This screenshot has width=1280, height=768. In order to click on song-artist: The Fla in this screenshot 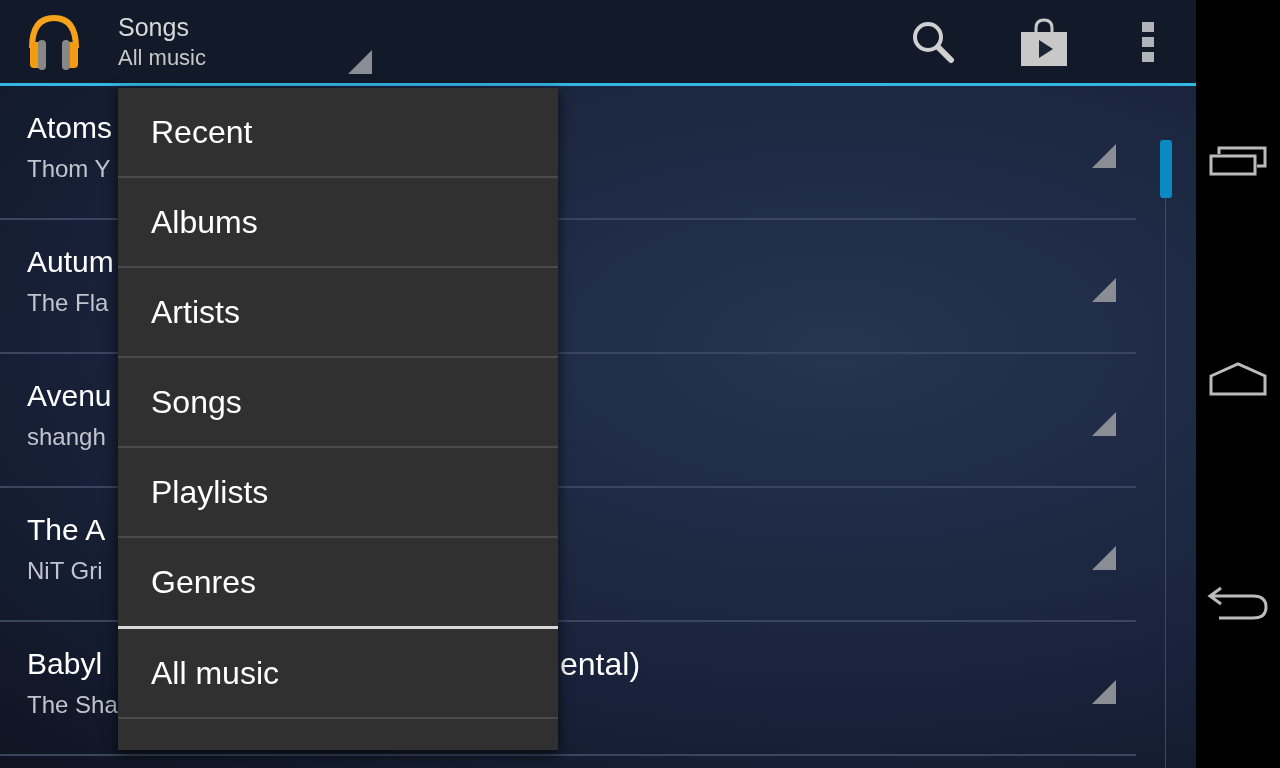, I will do `click(68, 303)`.